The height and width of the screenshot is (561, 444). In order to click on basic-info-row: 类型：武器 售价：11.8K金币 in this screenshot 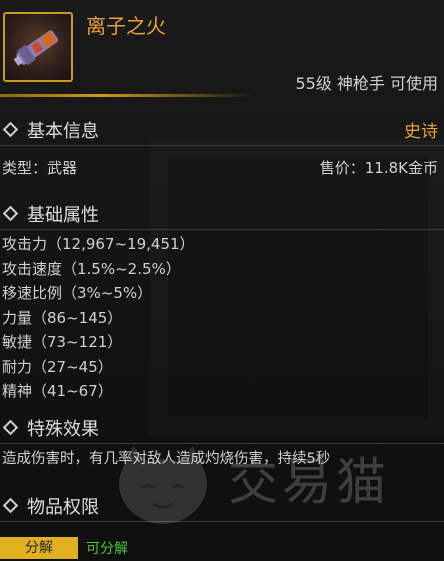, I will do `click(222, 169)`.